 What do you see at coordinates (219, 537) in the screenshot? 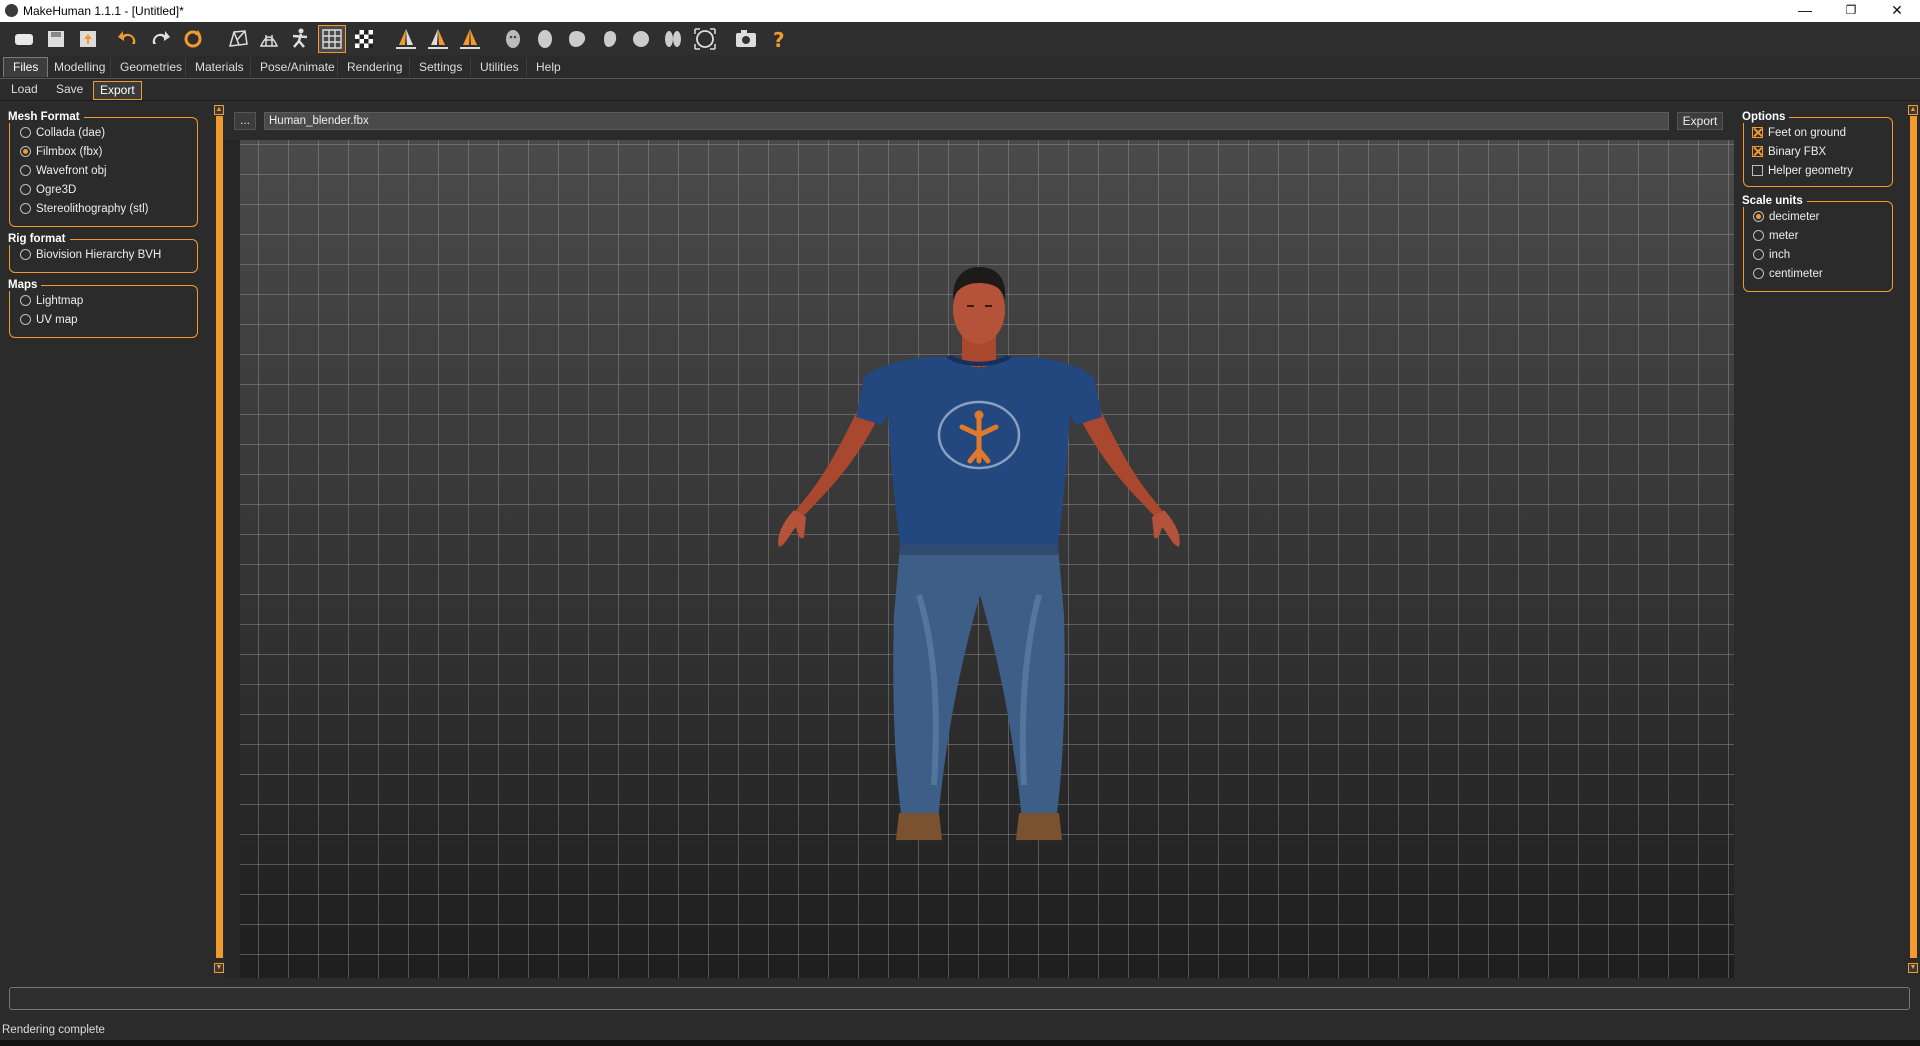
I see `left-scrollbar` at bounding box center [219, 537].